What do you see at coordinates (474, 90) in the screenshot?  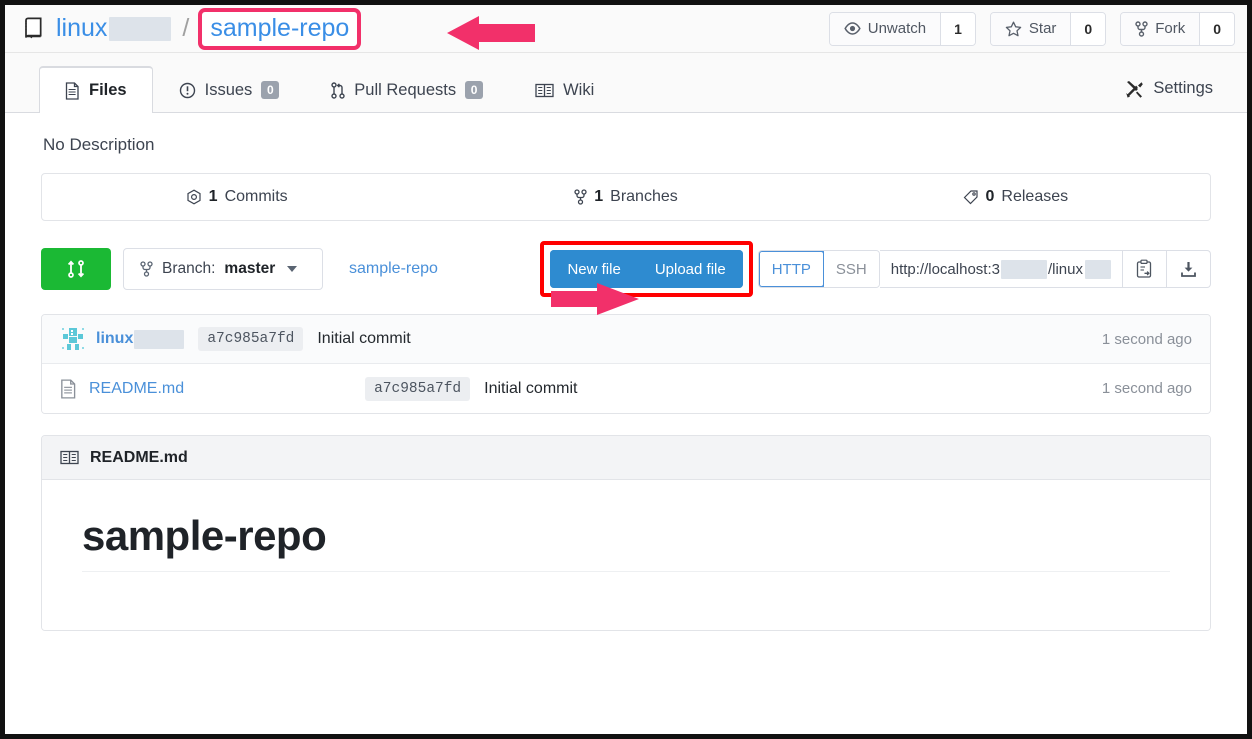 I see `tab-pull-requests-badge: 0` at bounding box center [474, 90].